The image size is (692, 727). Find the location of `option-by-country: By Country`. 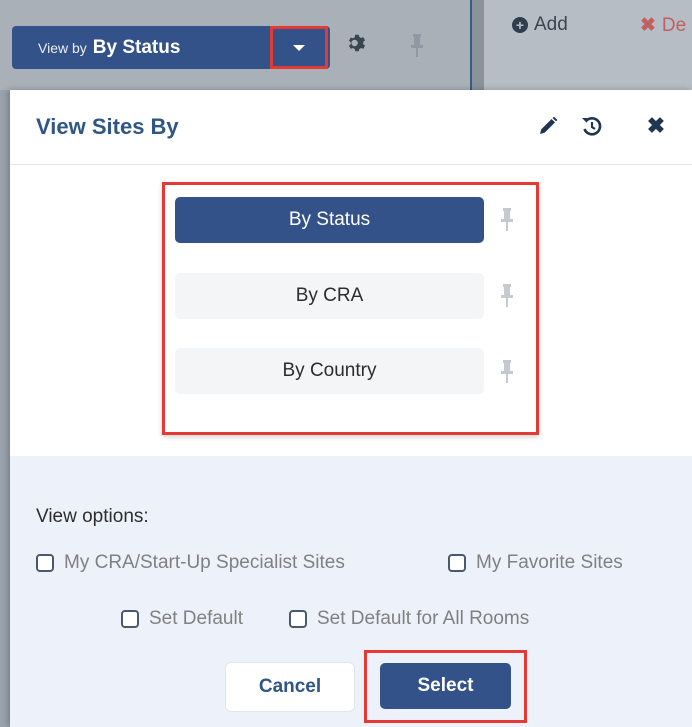

option-by-country: By Country is located at coordinates (329, 371).